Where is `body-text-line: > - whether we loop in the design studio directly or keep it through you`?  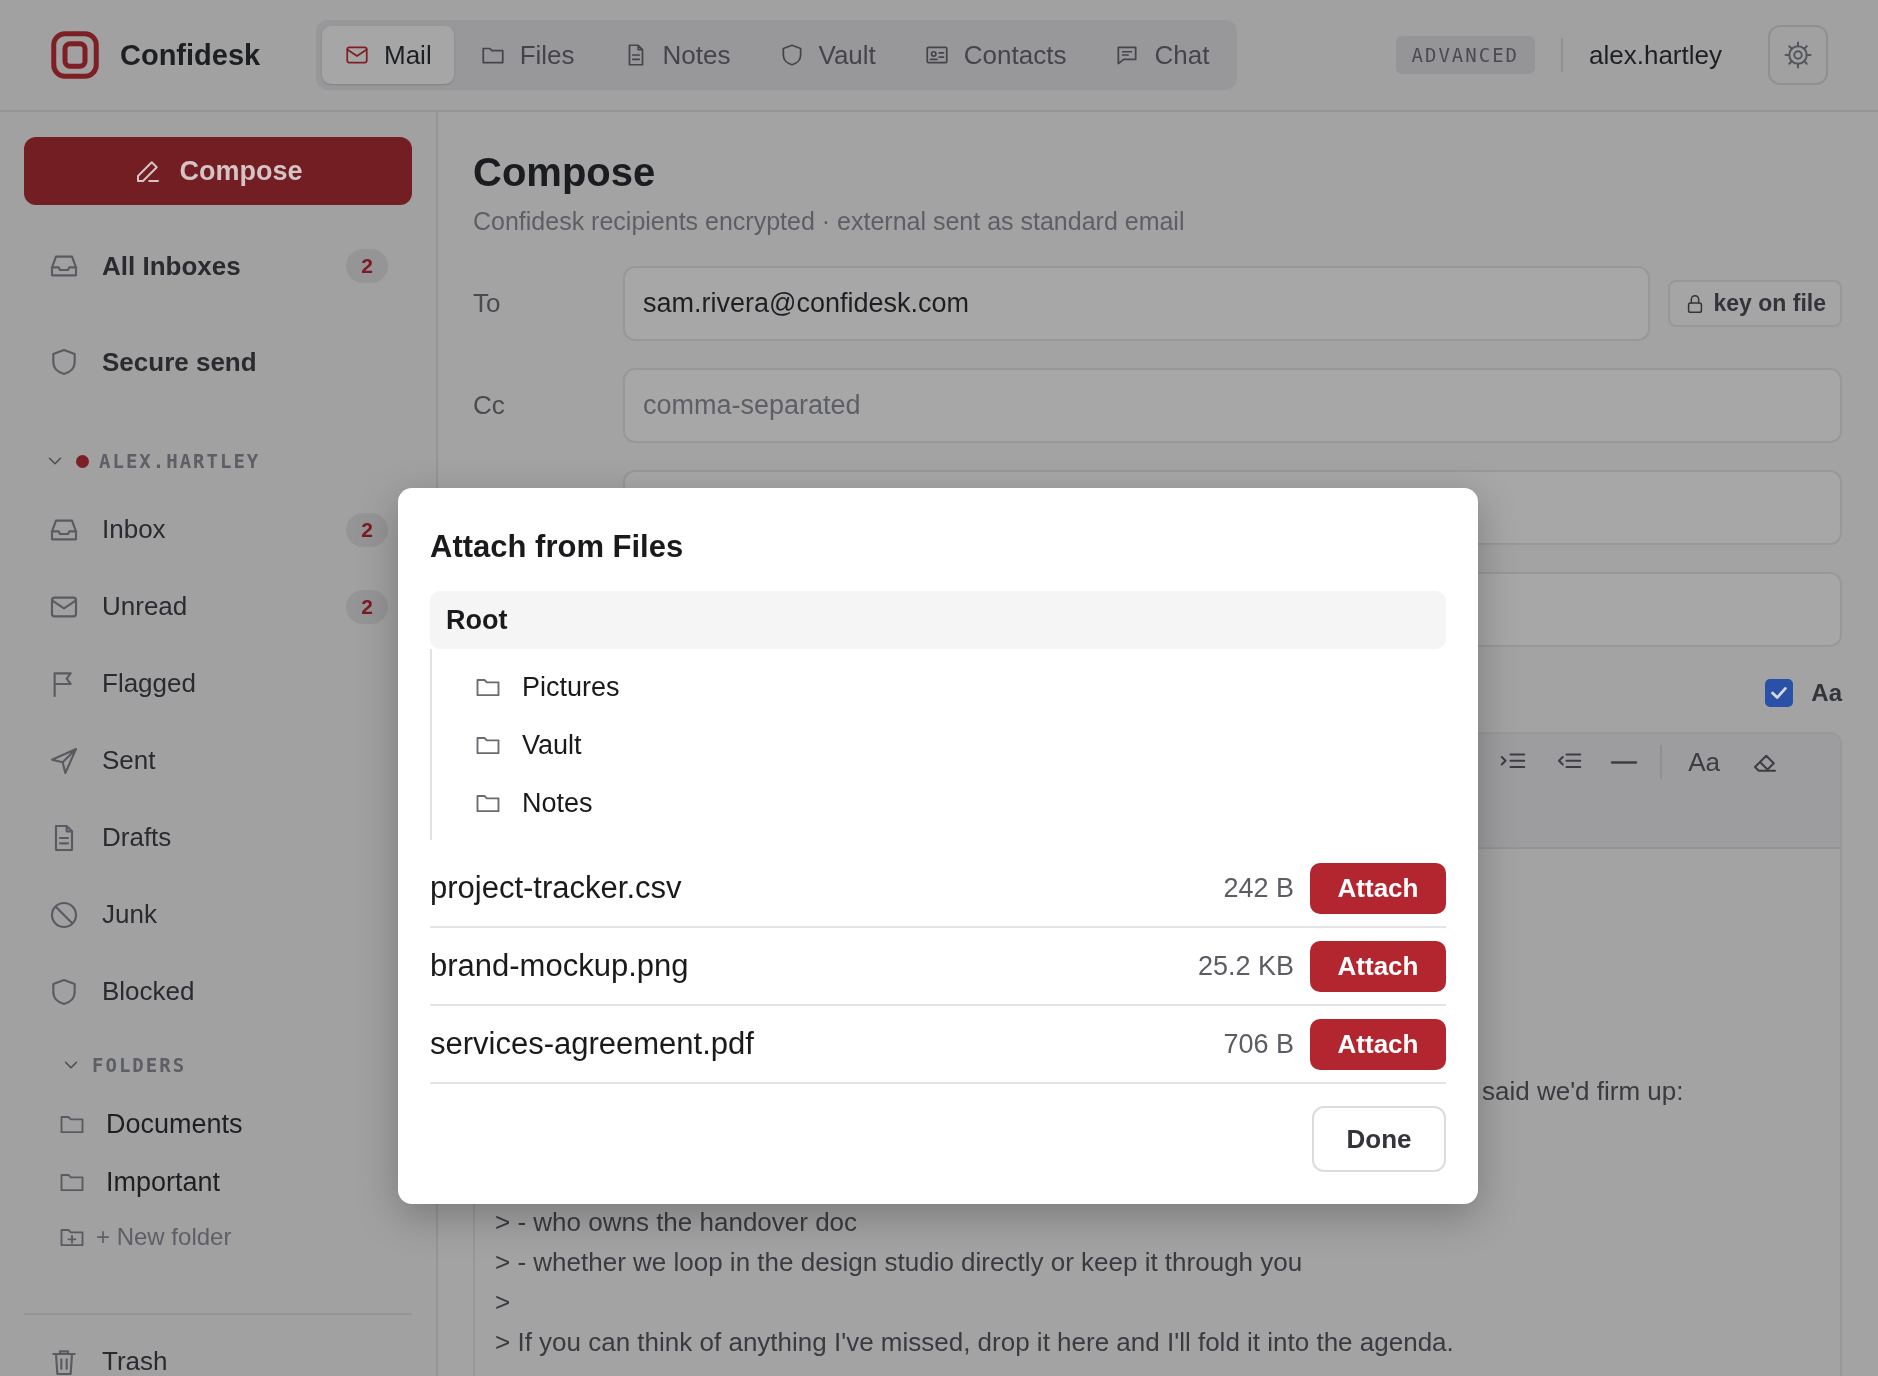 body-text-line: > - whether we loop in the design studio directly or keep it through you is located at coordinates (899, 1262).